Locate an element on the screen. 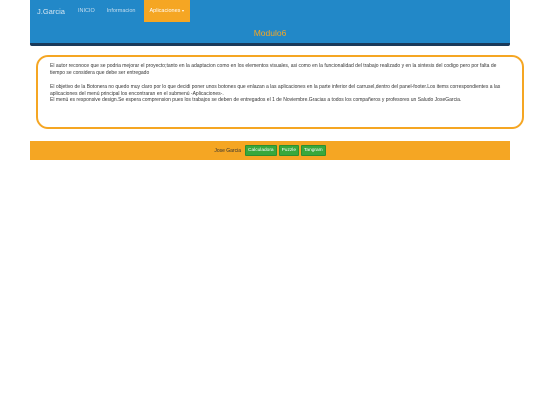 This screenshot has height=405, width=540. nav-inicio: INICIO is located at coordinates (86, 11).